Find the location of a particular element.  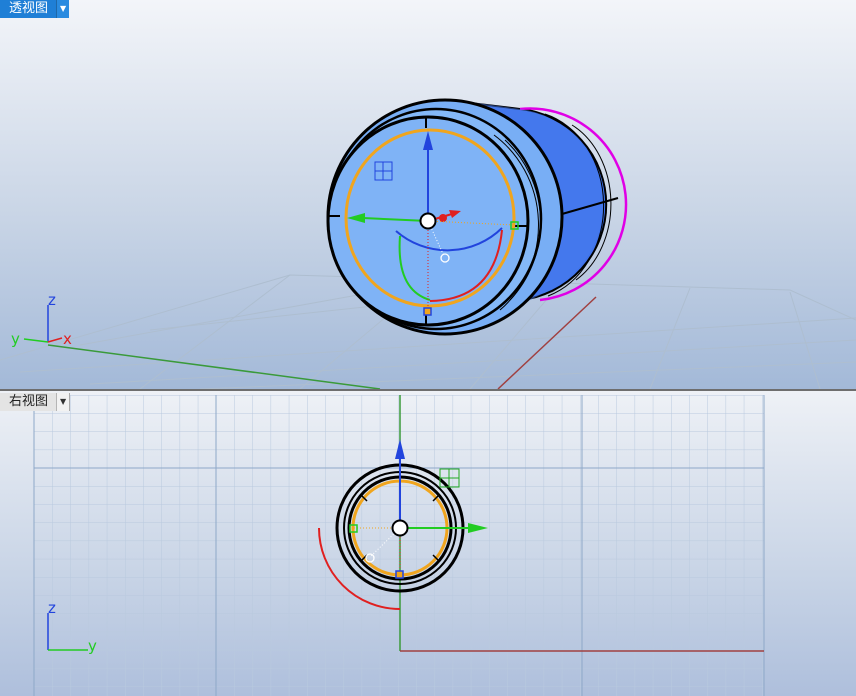

viewport-title: 透视图 is located at coordinates (28, 9).